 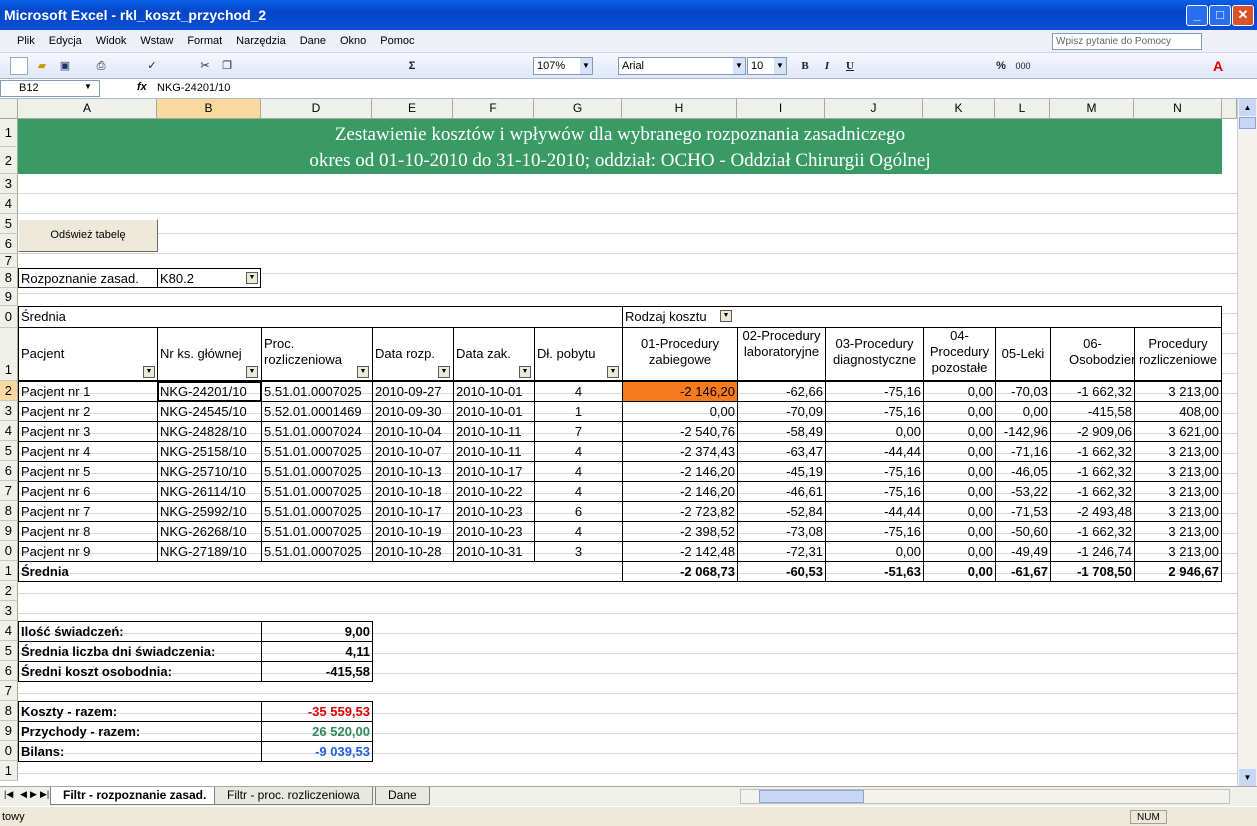 I want to click on nr-ks-dropdown-icon: ▼, so click(x=252, y=372).